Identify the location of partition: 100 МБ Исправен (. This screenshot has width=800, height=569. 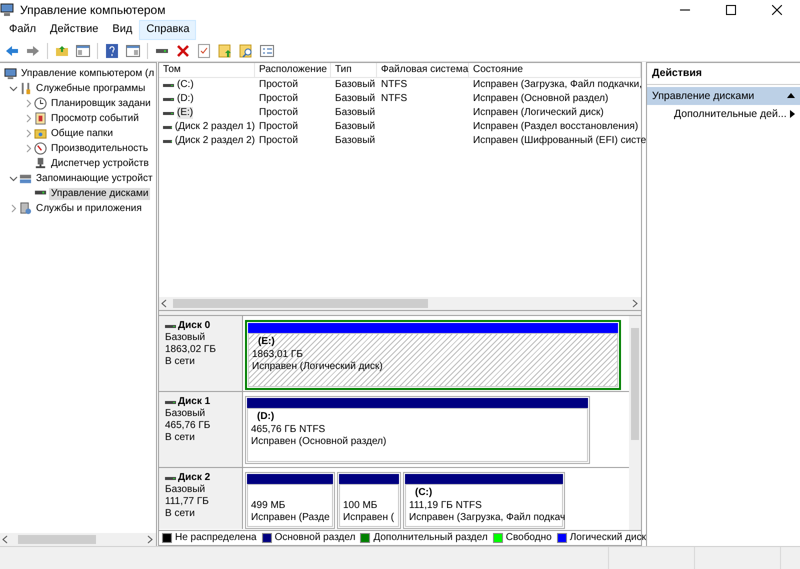
(369, 500).